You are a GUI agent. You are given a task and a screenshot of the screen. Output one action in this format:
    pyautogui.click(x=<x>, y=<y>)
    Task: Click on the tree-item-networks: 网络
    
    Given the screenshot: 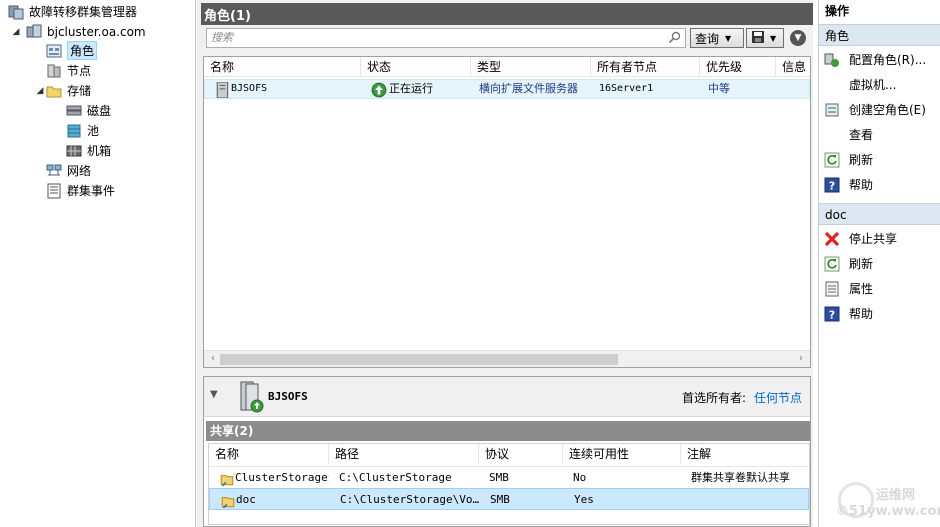 What is the action you would take?
    pyautogui.click(x=68, y=170)
    